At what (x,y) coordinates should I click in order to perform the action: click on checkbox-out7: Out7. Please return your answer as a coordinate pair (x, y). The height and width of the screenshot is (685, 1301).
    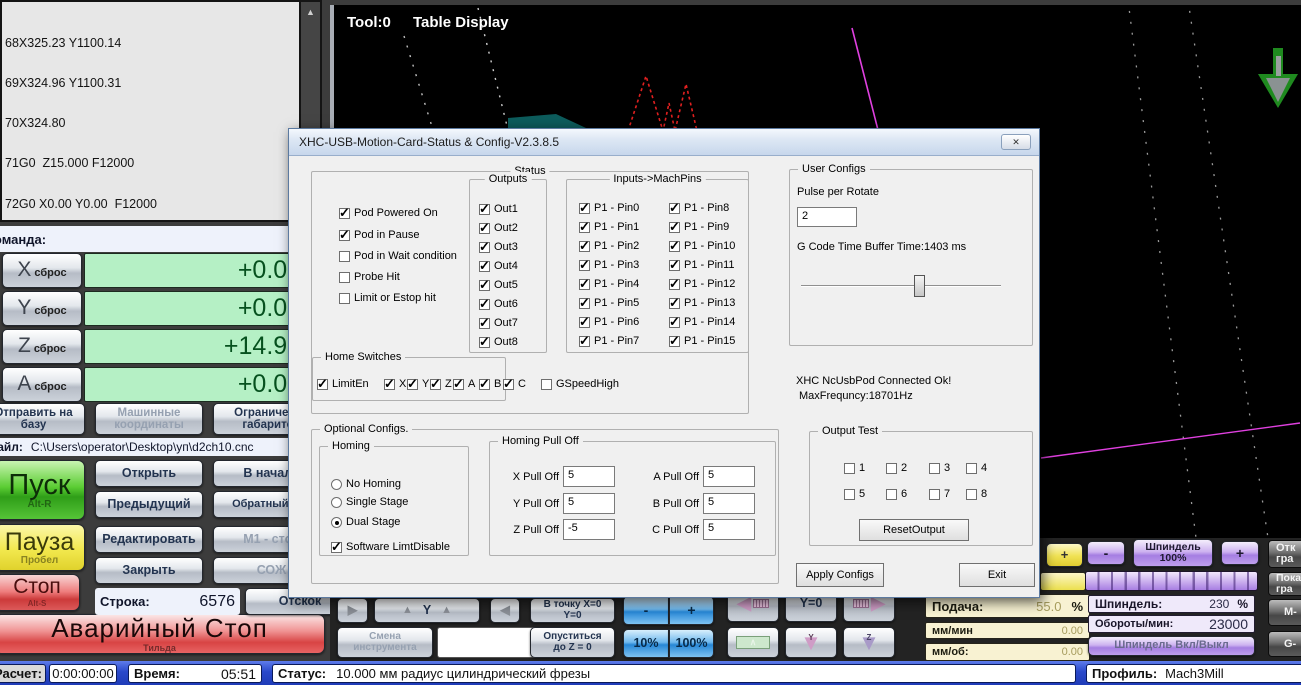
    Looking at the image, I should click on (498, 323).